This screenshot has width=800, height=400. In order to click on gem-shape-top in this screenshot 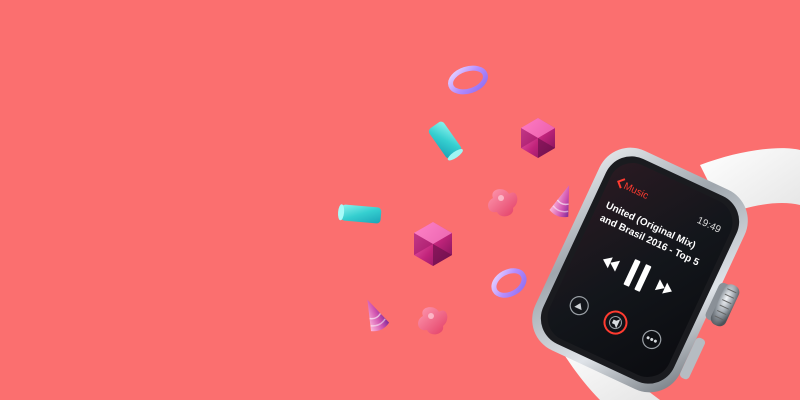, I will do `click(538, 138)`.